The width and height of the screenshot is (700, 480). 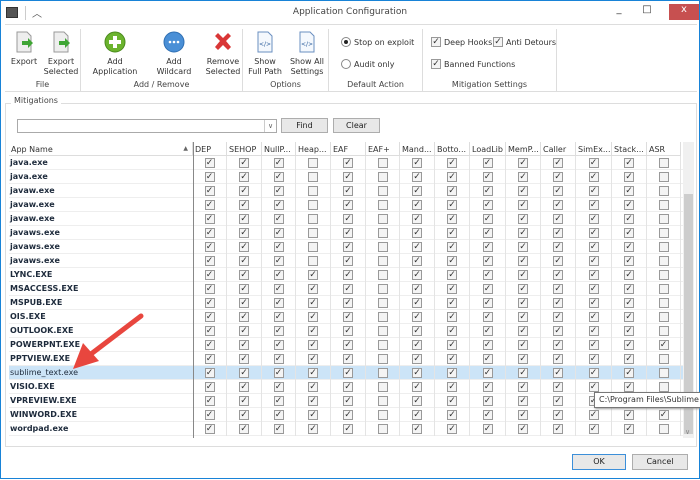 What do you see at coordinates (356, 125) in the screenshot?
I see `clear-button: Clear` at bounding box center [356, 125].